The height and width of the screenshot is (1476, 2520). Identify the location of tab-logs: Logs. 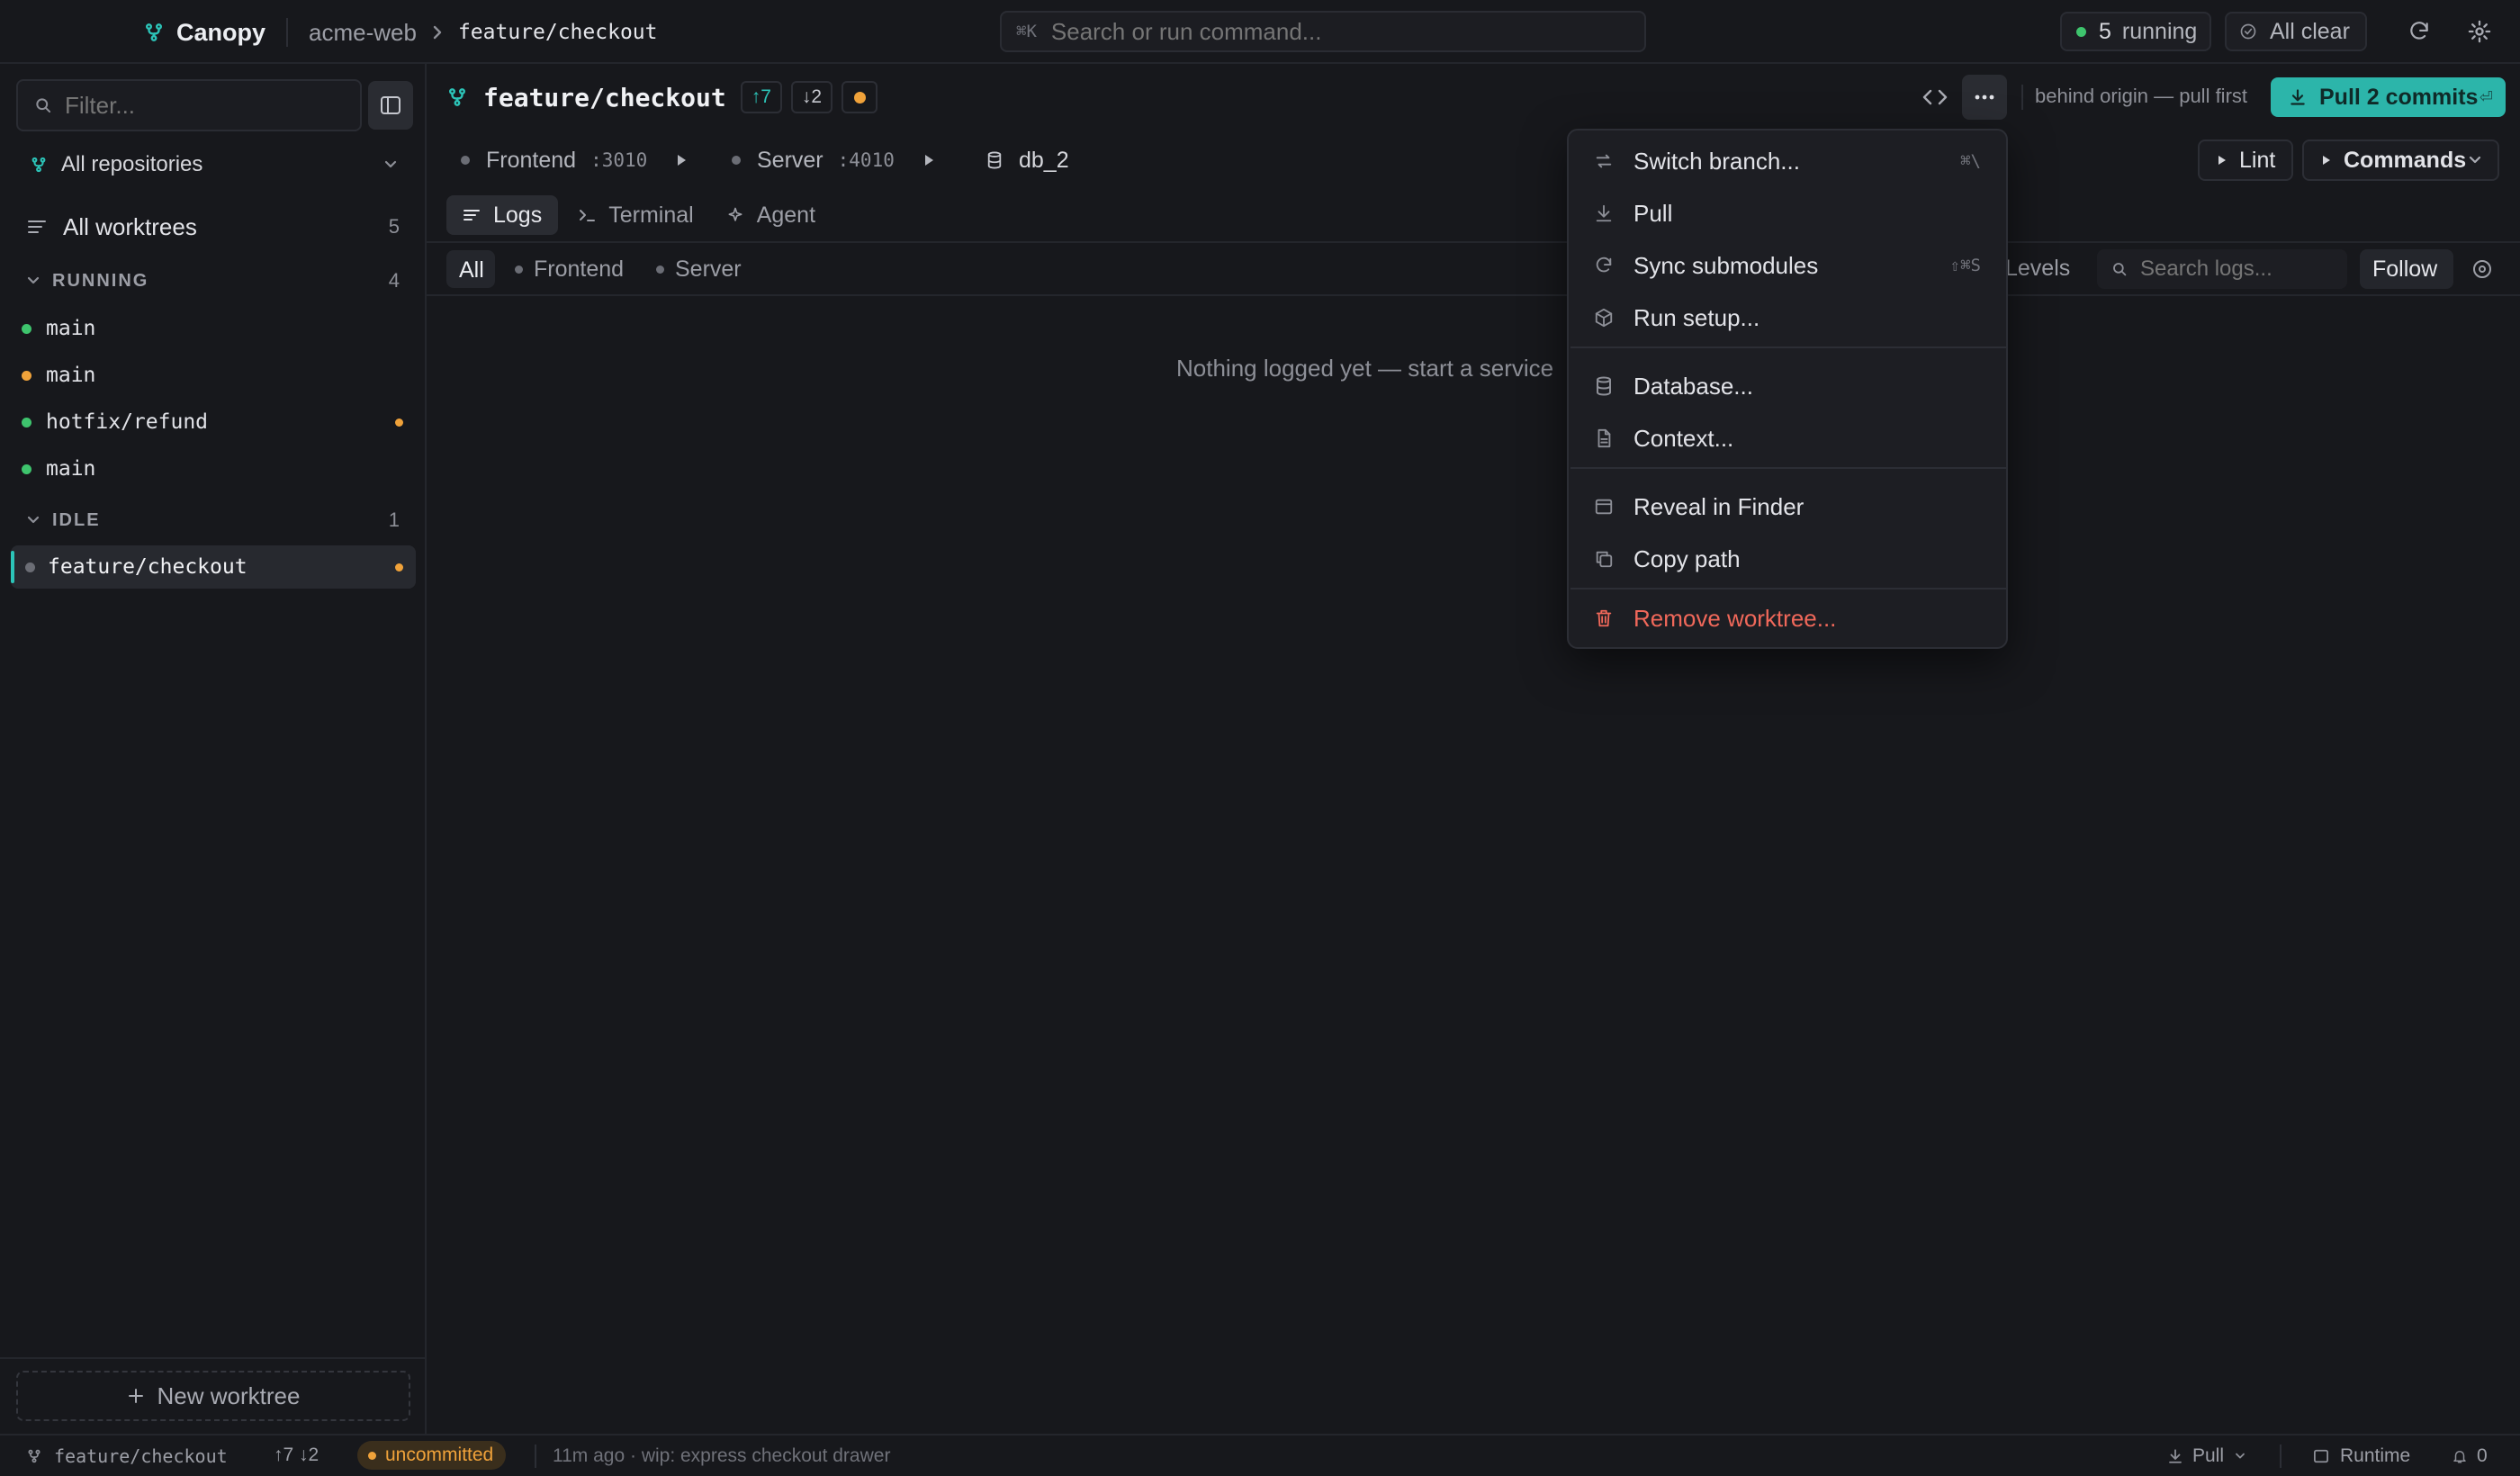
(503, 215).